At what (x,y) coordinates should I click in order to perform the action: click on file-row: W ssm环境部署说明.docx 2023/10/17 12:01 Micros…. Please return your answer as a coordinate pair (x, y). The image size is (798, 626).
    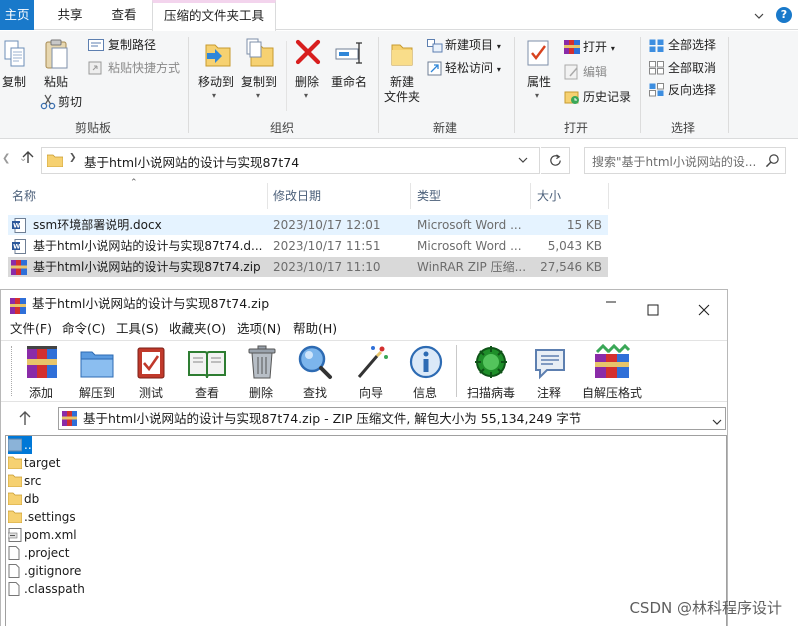
    Looking at the image, I should click on (308, 225).